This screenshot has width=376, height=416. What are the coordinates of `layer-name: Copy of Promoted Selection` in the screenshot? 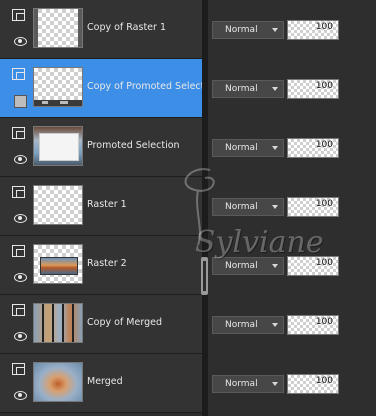 It's located at (153, 86).